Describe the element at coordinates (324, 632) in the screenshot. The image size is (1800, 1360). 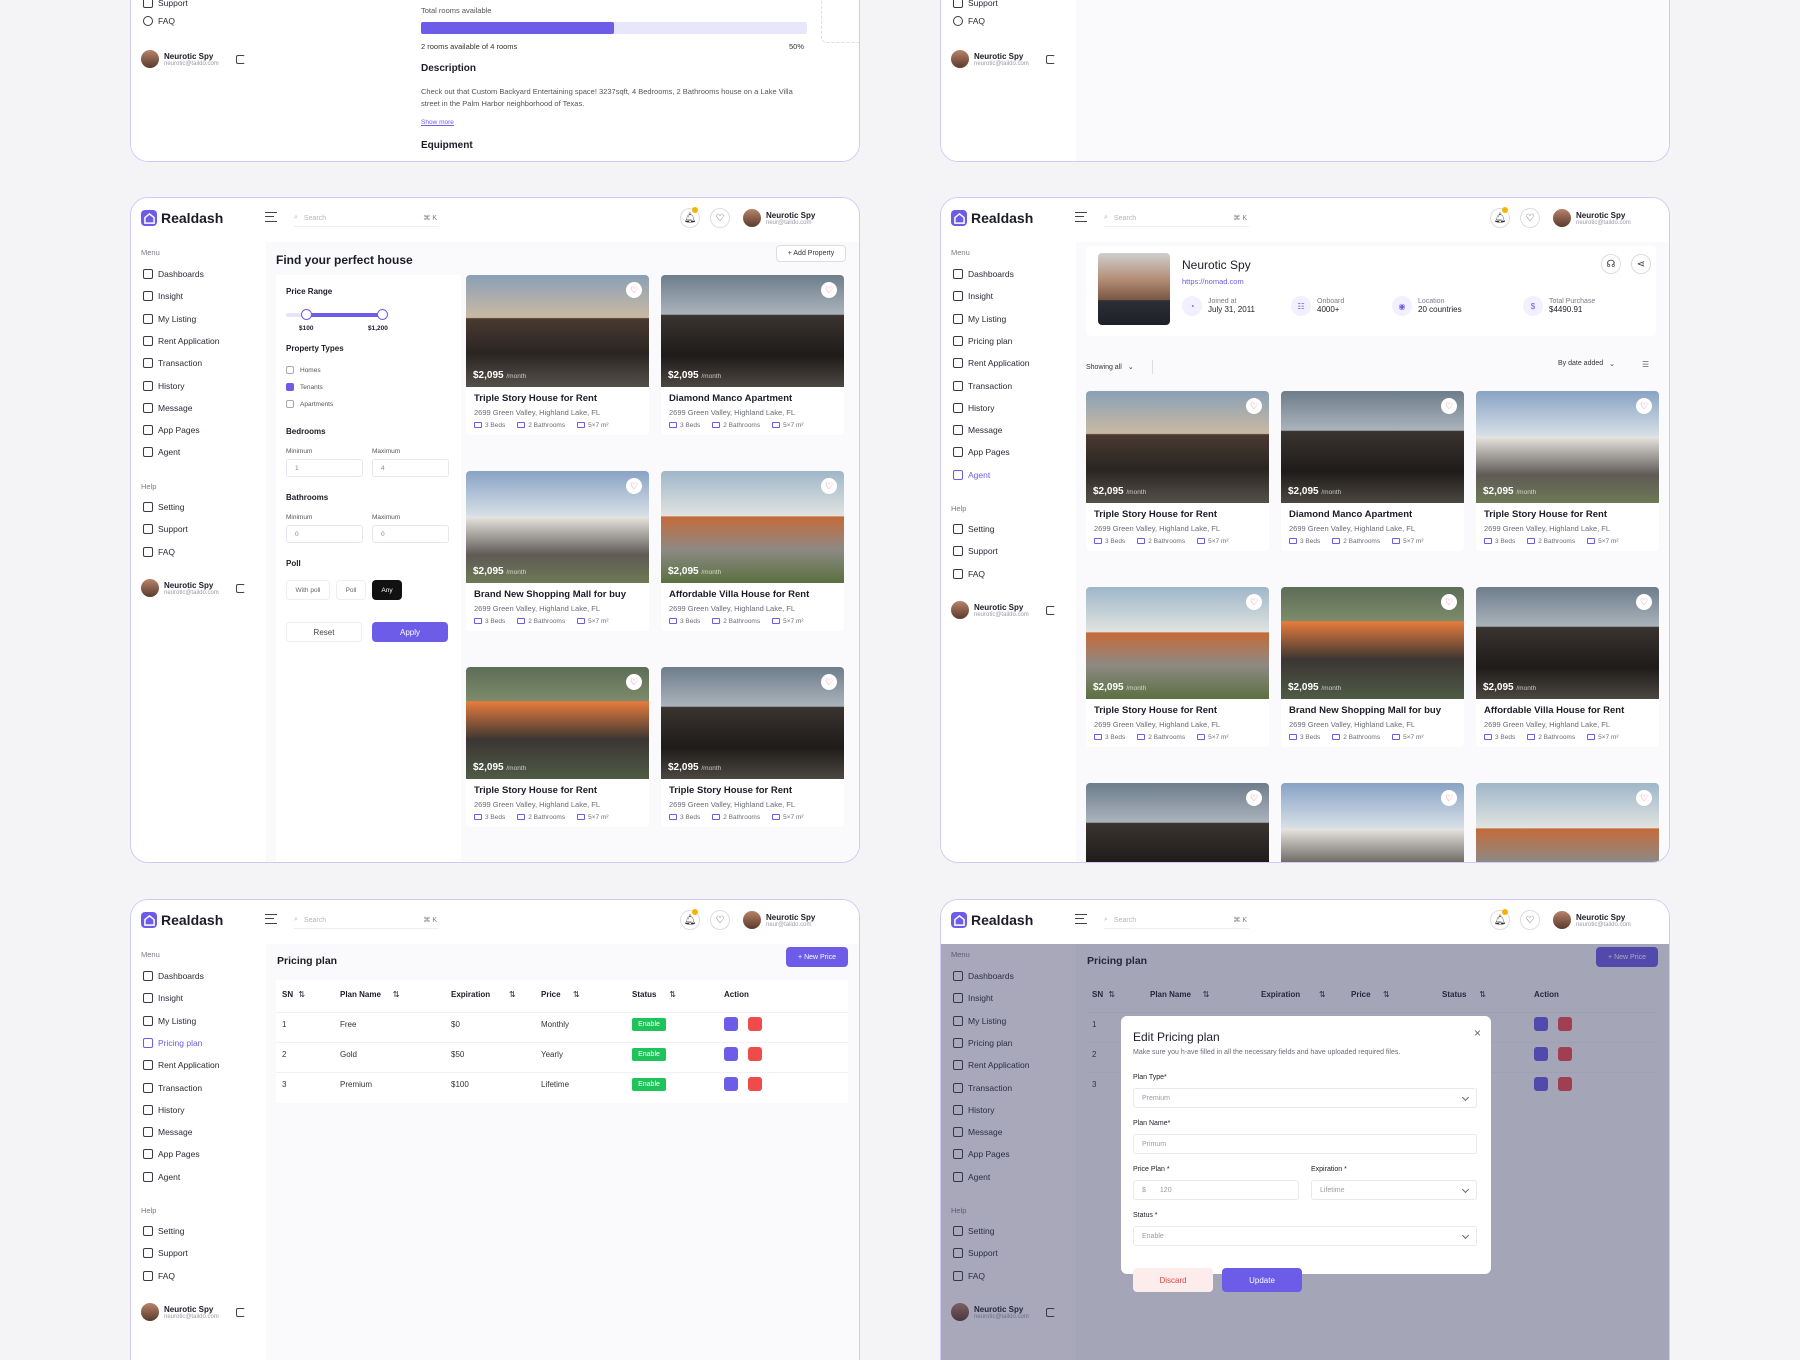
I see `reset-button: Reset` at that location.